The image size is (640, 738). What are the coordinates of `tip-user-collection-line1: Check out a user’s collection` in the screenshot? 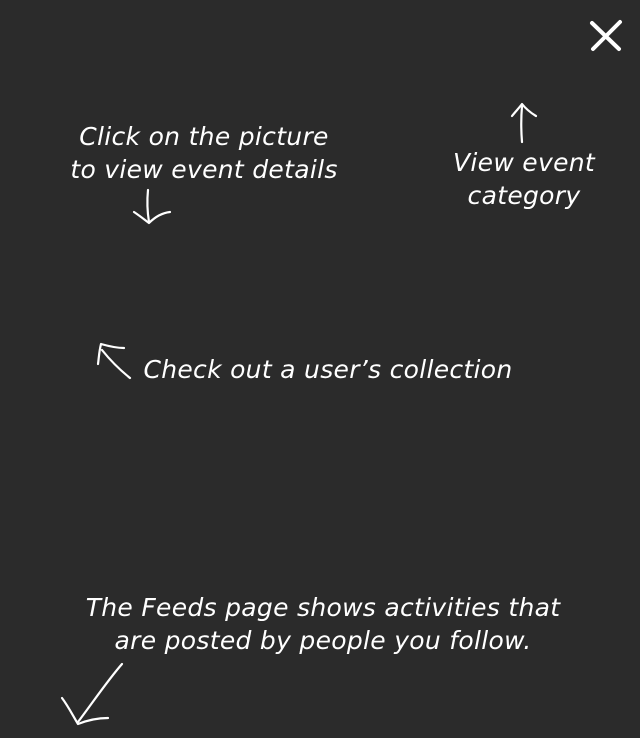 It's located at (328, 369).